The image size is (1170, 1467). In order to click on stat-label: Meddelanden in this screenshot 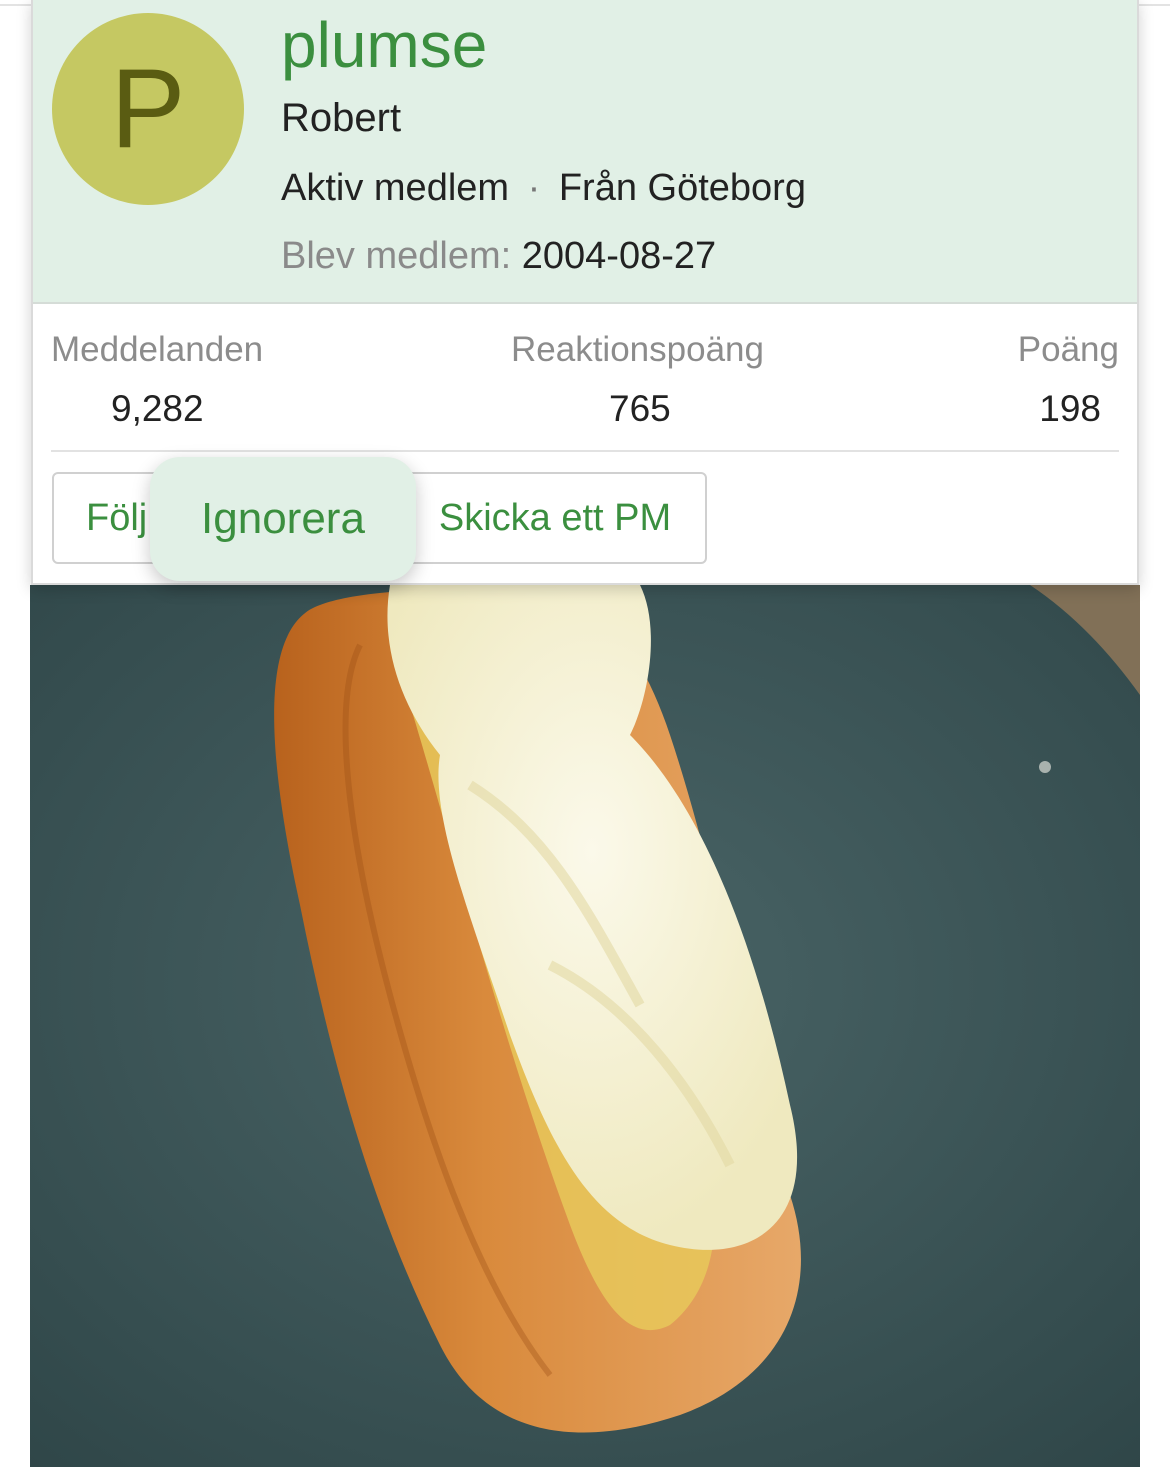, I will do `click(157, 349)`.